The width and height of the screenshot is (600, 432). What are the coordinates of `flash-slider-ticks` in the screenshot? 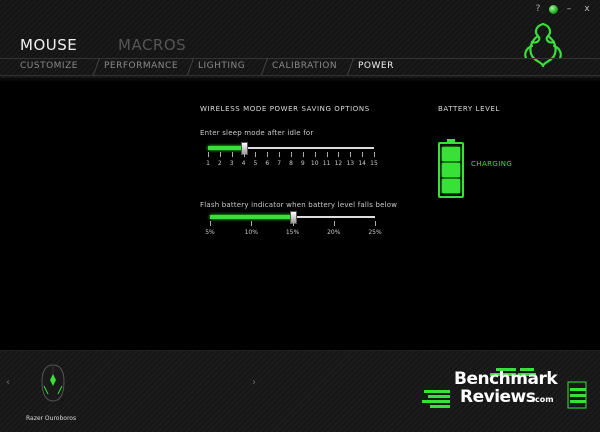 It's located at (293, 223).